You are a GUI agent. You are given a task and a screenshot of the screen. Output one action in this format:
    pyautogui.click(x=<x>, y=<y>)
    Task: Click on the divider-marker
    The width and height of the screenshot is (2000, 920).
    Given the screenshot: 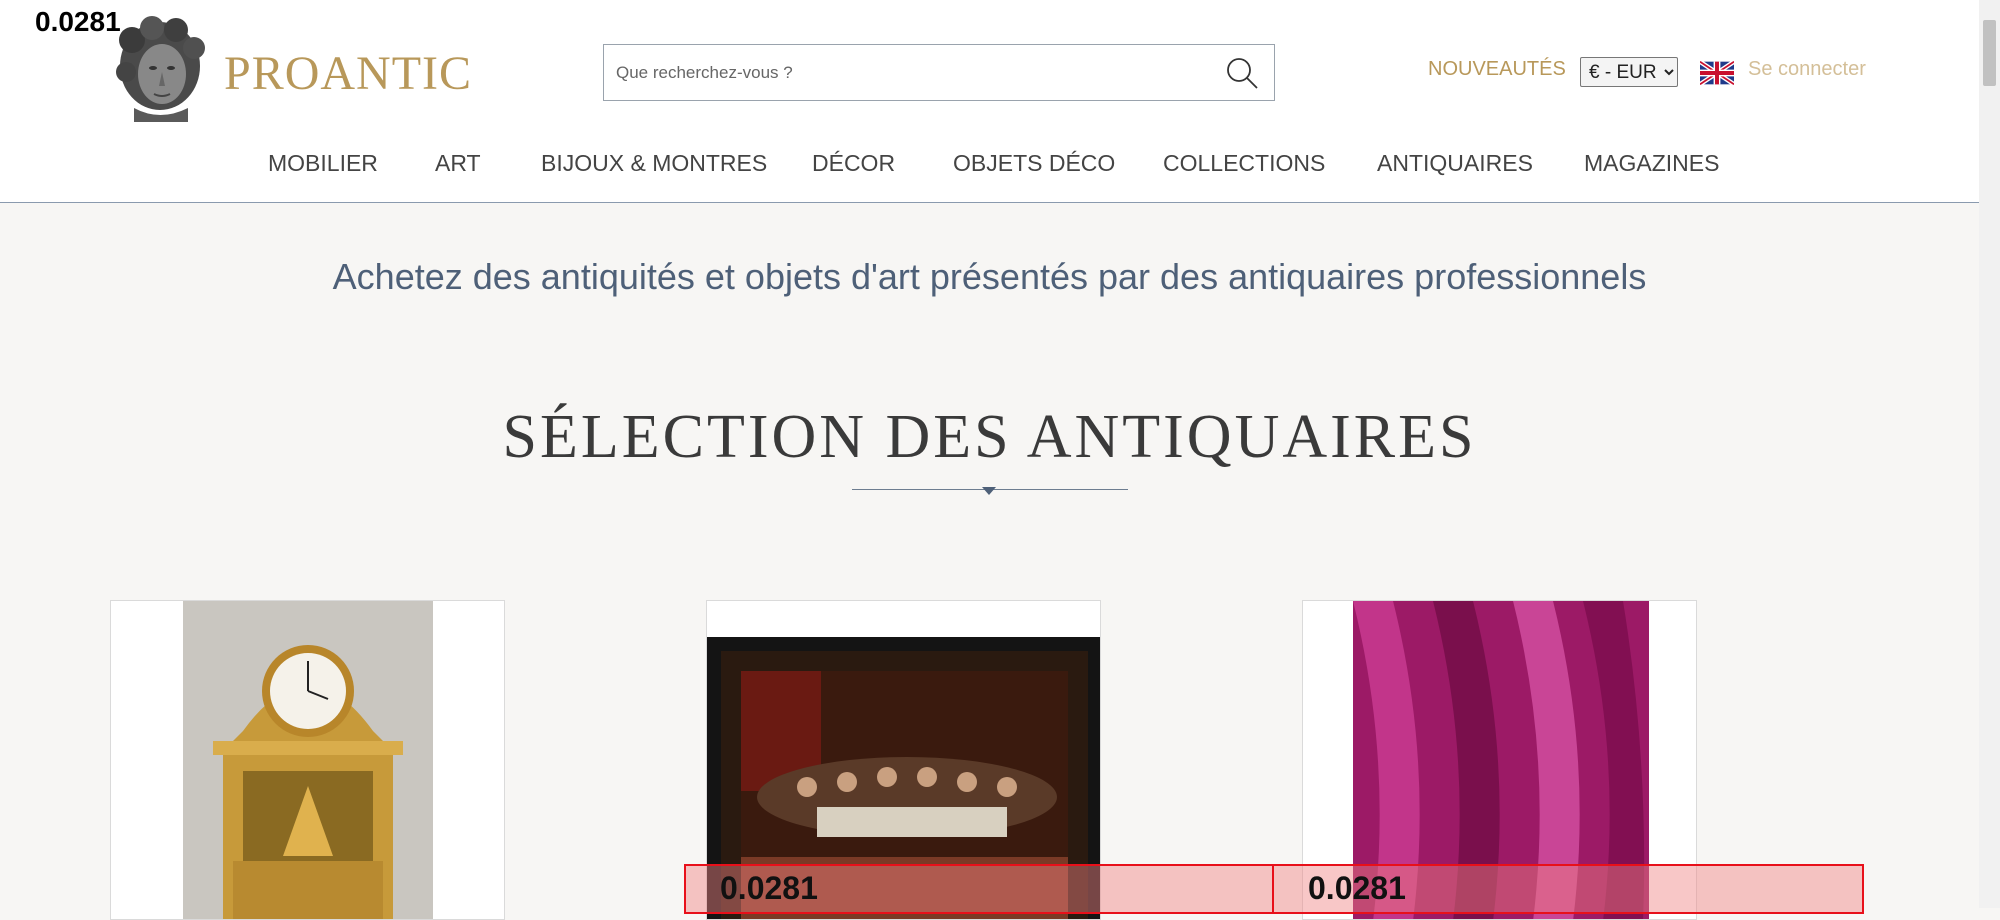 What is the action you would take?
    pyautogui.click(x=989, y=491)
    